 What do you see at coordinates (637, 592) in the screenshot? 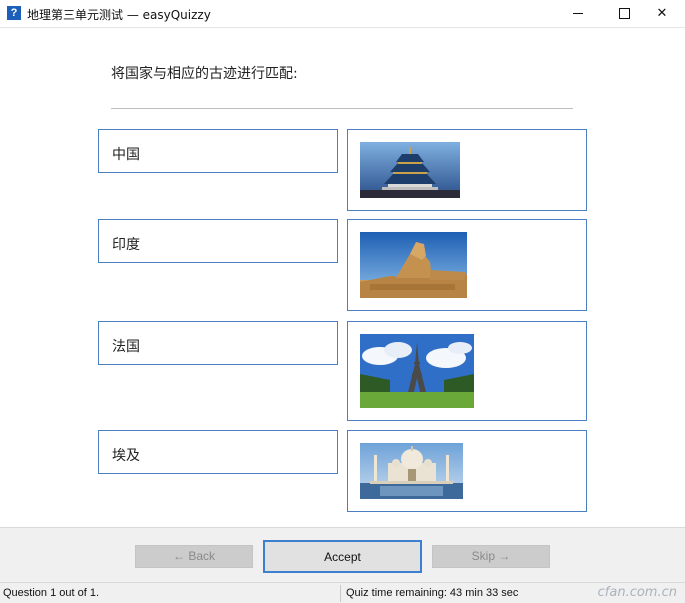
I see `watermark: cfan.com.cn` at bounding box center [637, 592].